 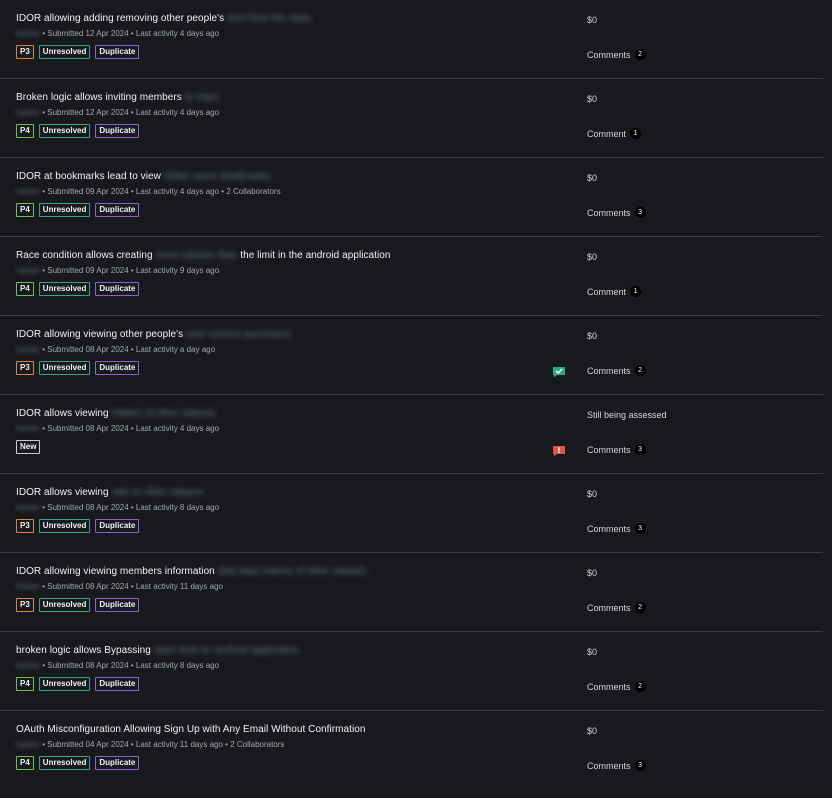 I want to click on report-title-end: the limit in the android application, so click(x=313, y=255).